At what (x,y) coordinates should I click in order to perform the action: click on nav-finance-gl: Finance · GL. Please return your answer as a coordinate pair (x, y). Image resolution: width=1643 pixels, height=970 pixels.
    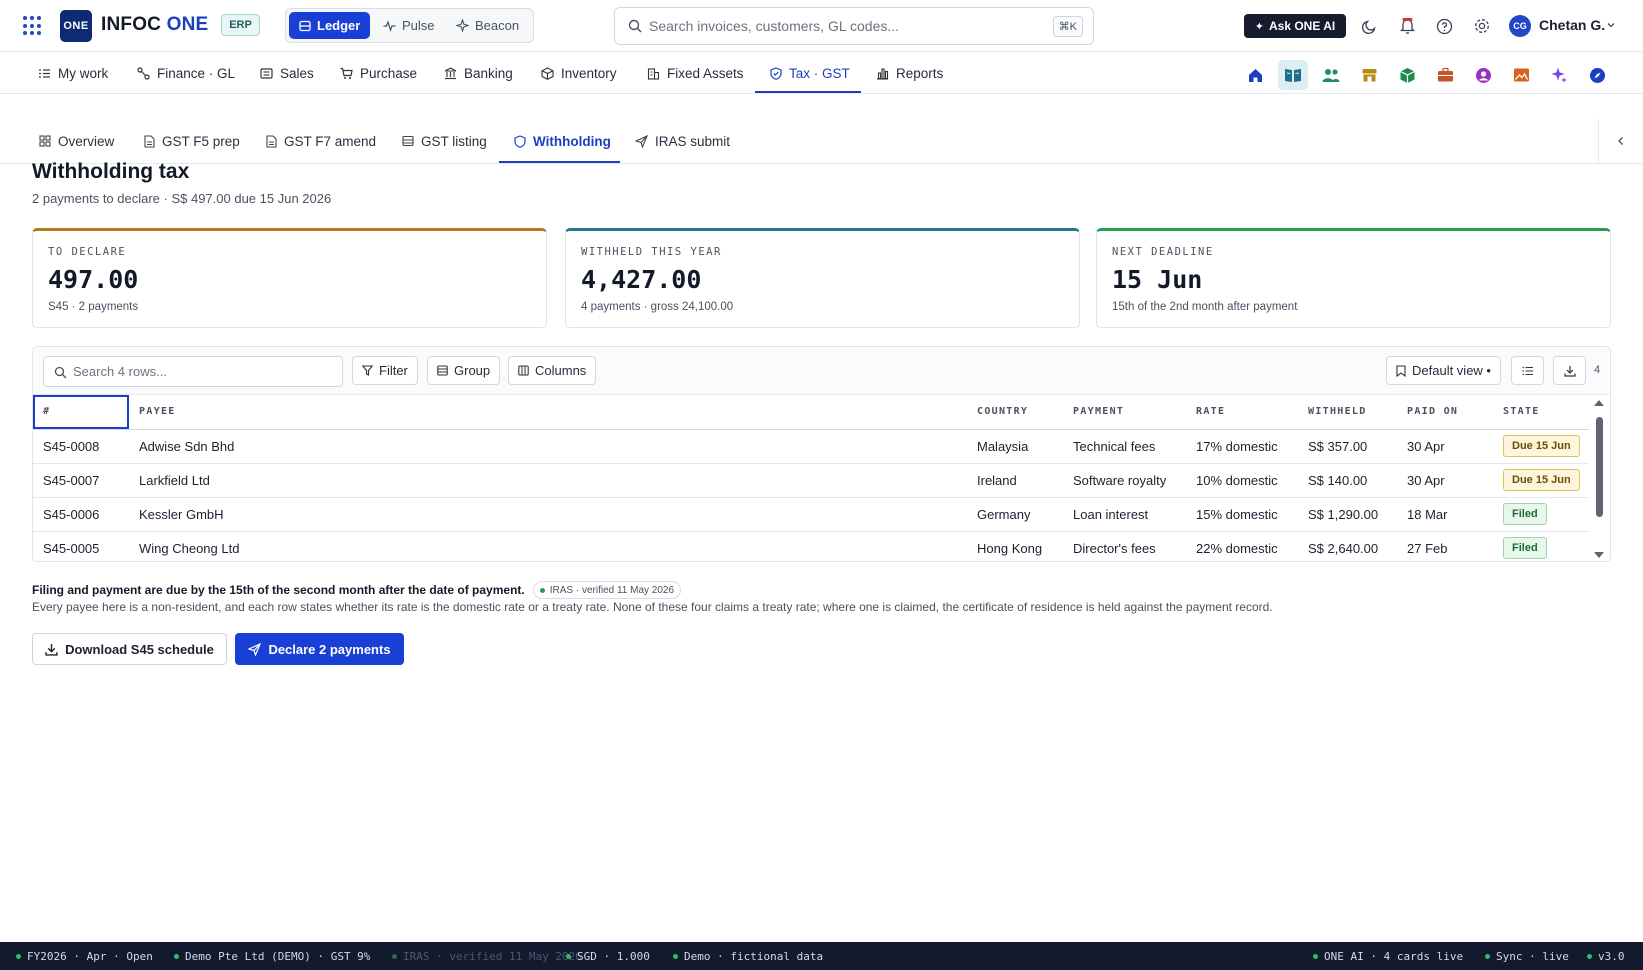
    Looking at the image, I should click on (186, 73).